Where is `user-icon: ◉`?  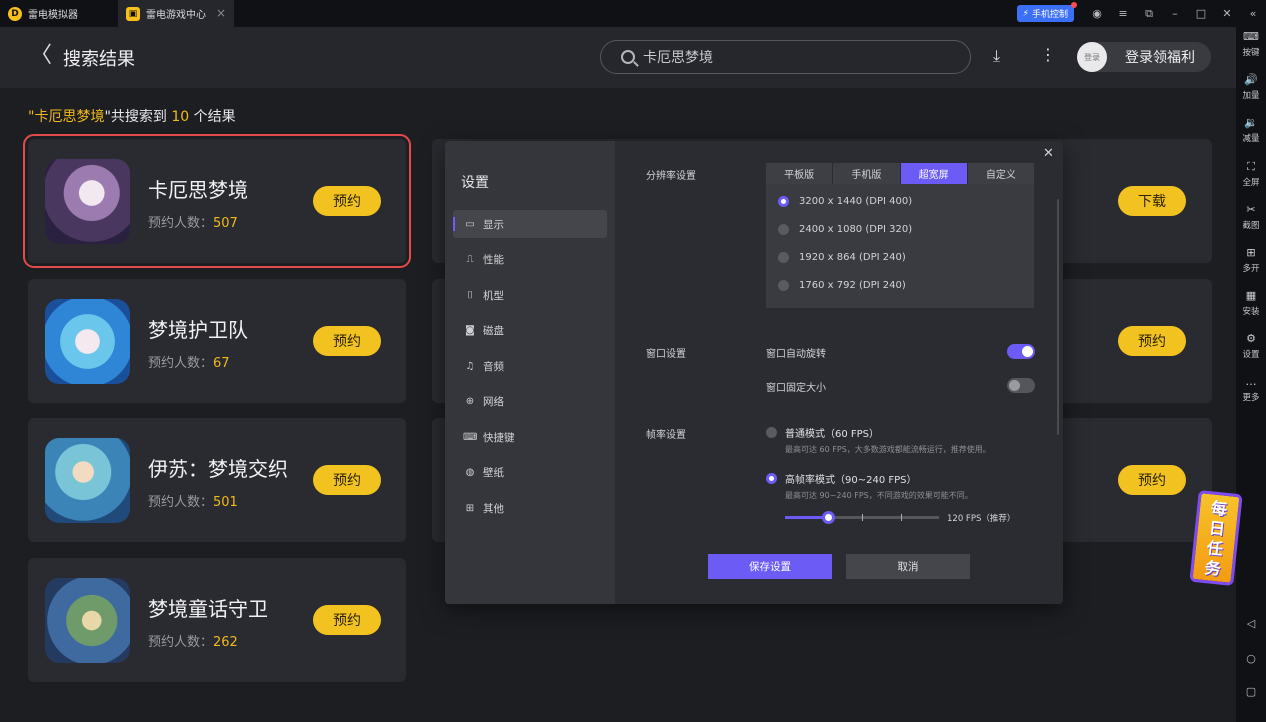 user-icon: ◉ is located at coordinates (1097, 13).